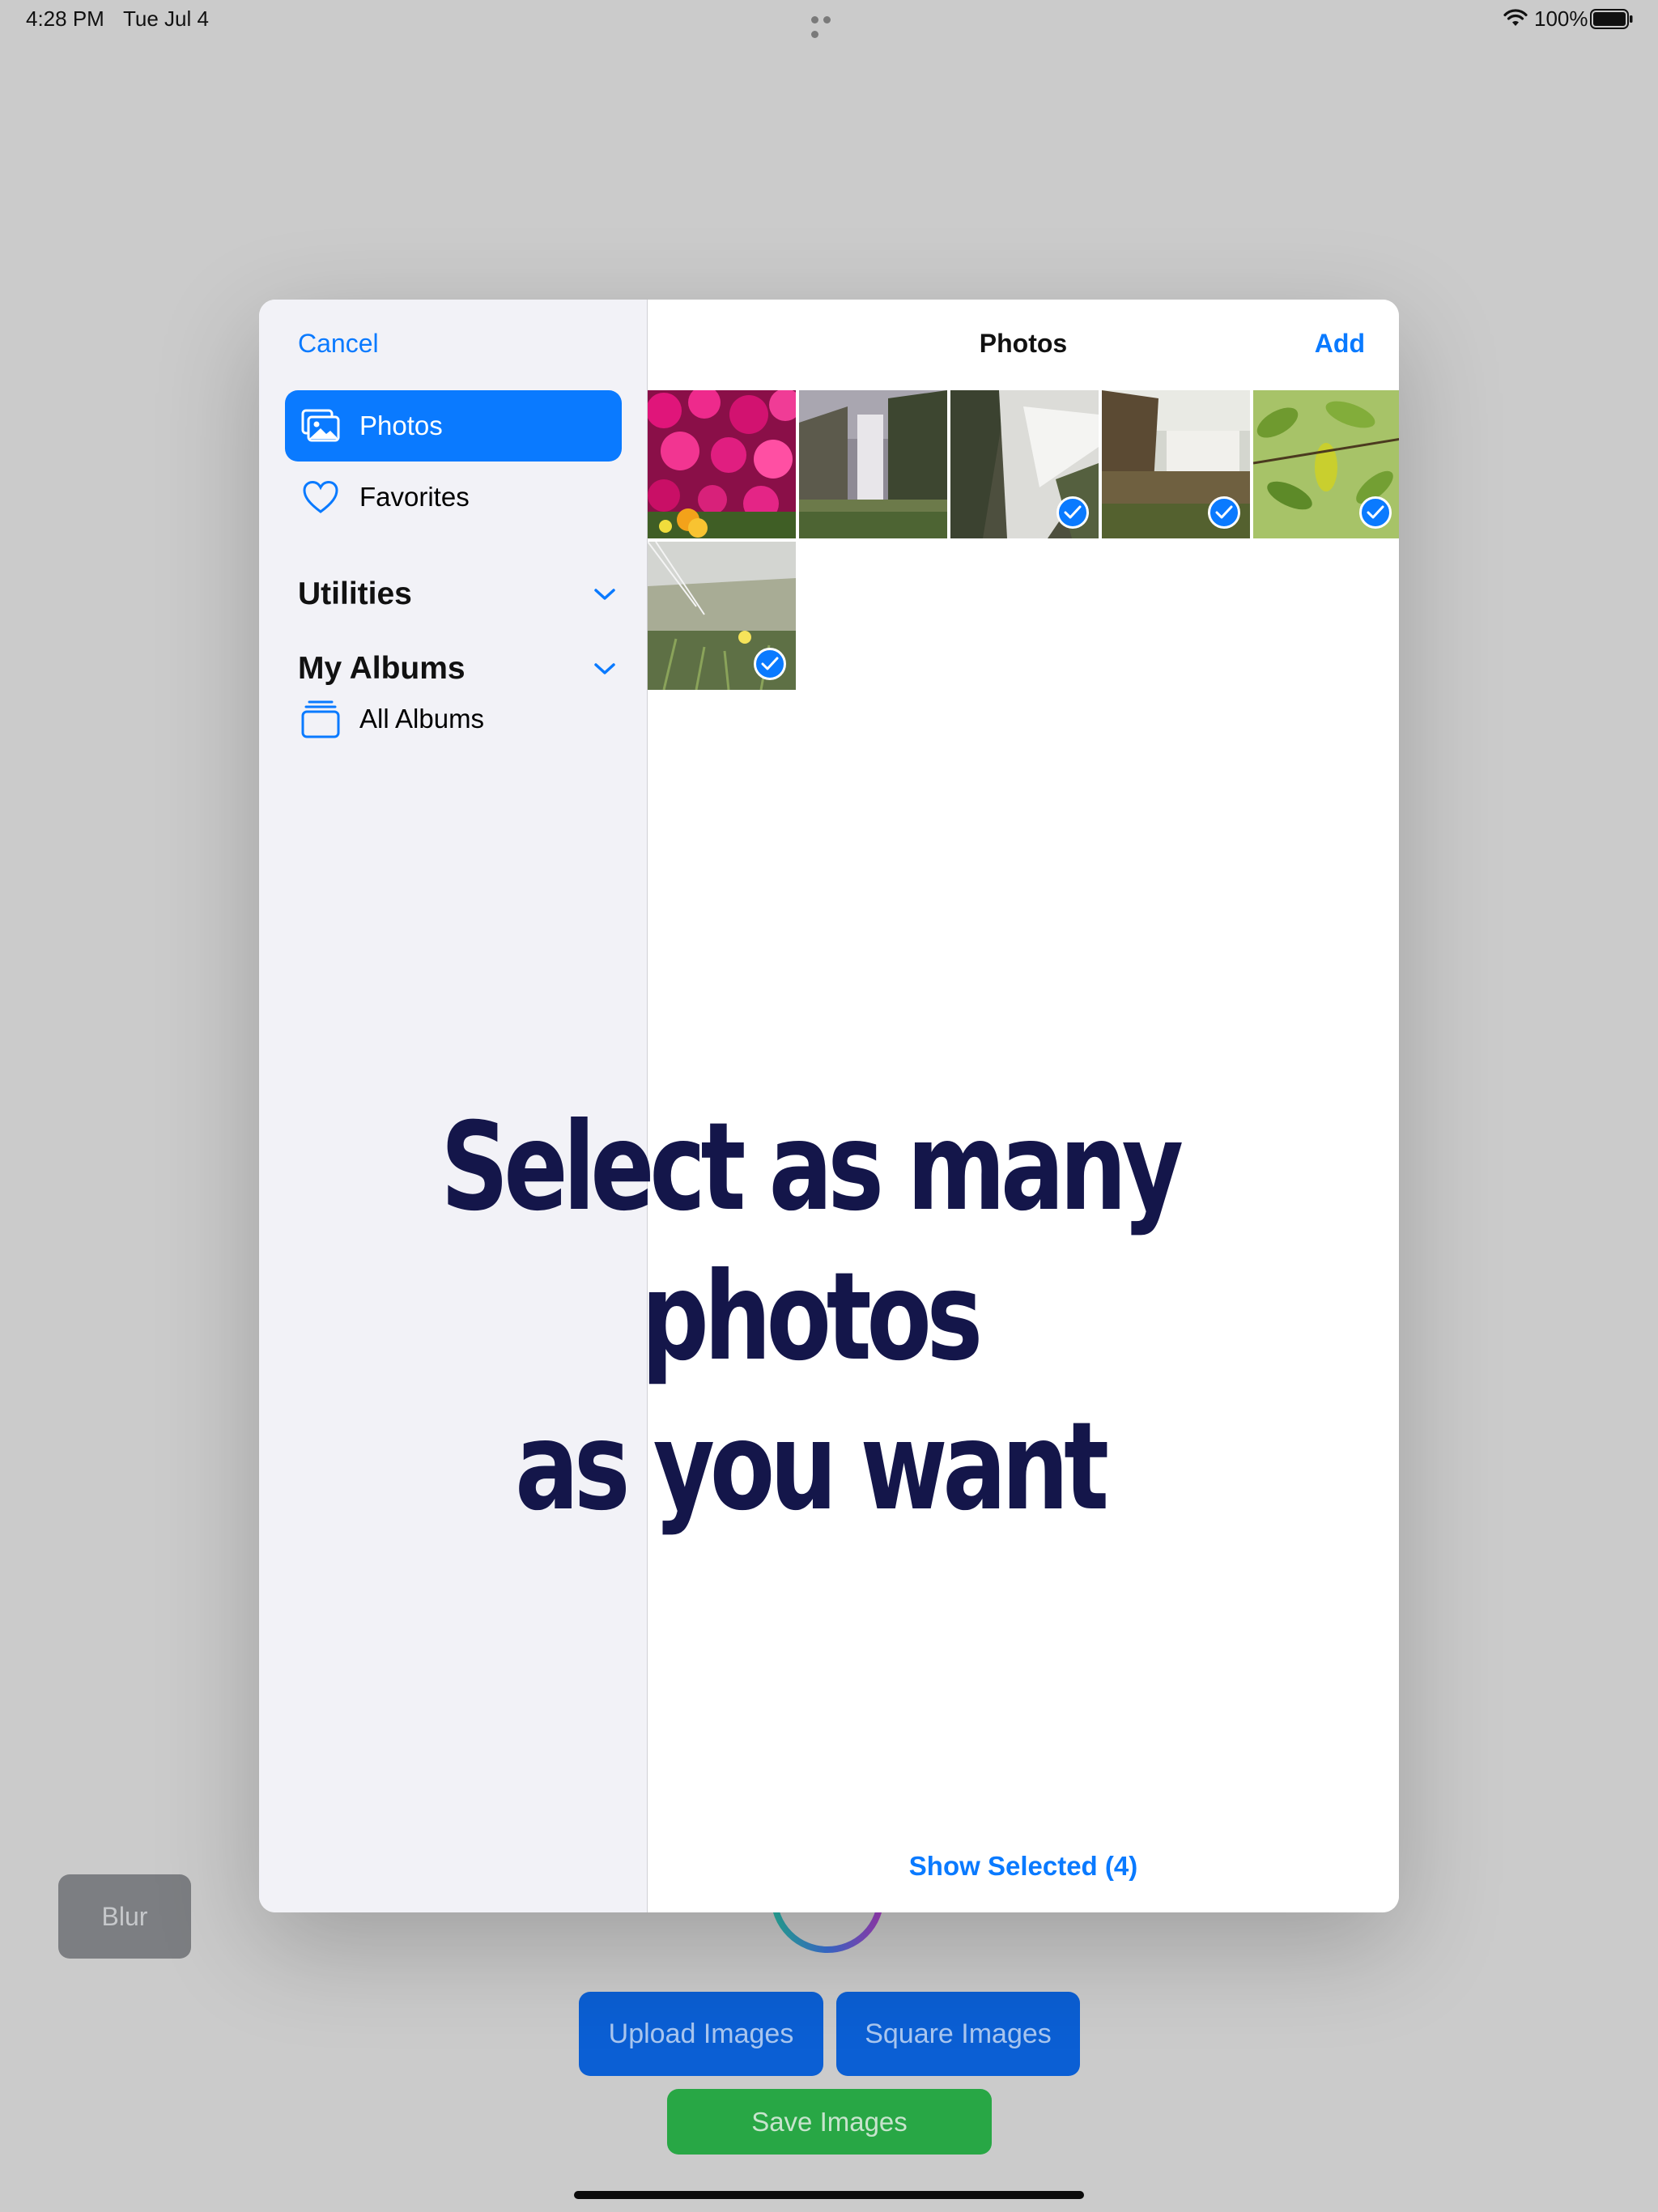 The height and width of the screenshot is (2212, 1658). What do you see at coordinates (382, 669) in the screenshot?
I see `section-label: My Albums` at bounding box center [382, 669].